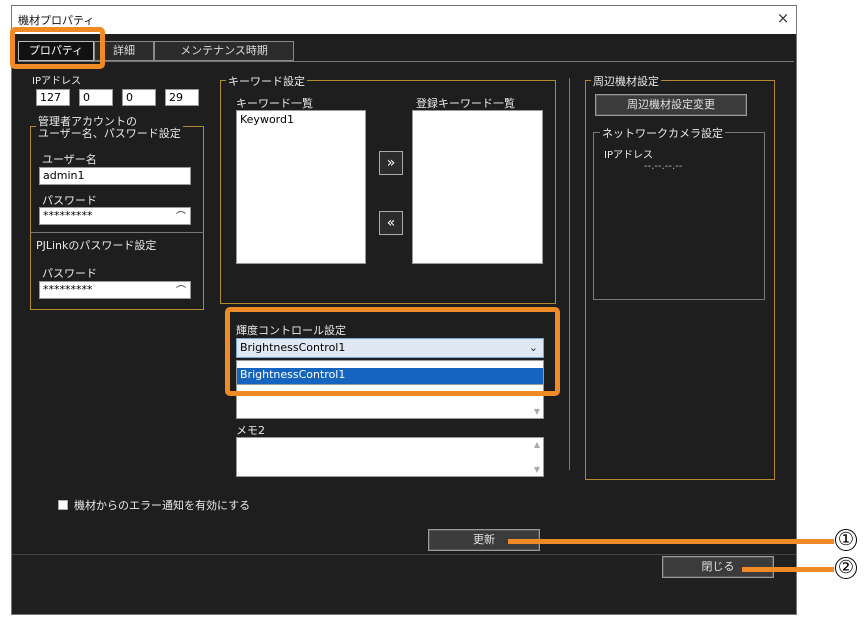  Describe the element at coordinates (628, 155) in the screenshot. I see `camera-ip-label: IPアドレス` at that location.